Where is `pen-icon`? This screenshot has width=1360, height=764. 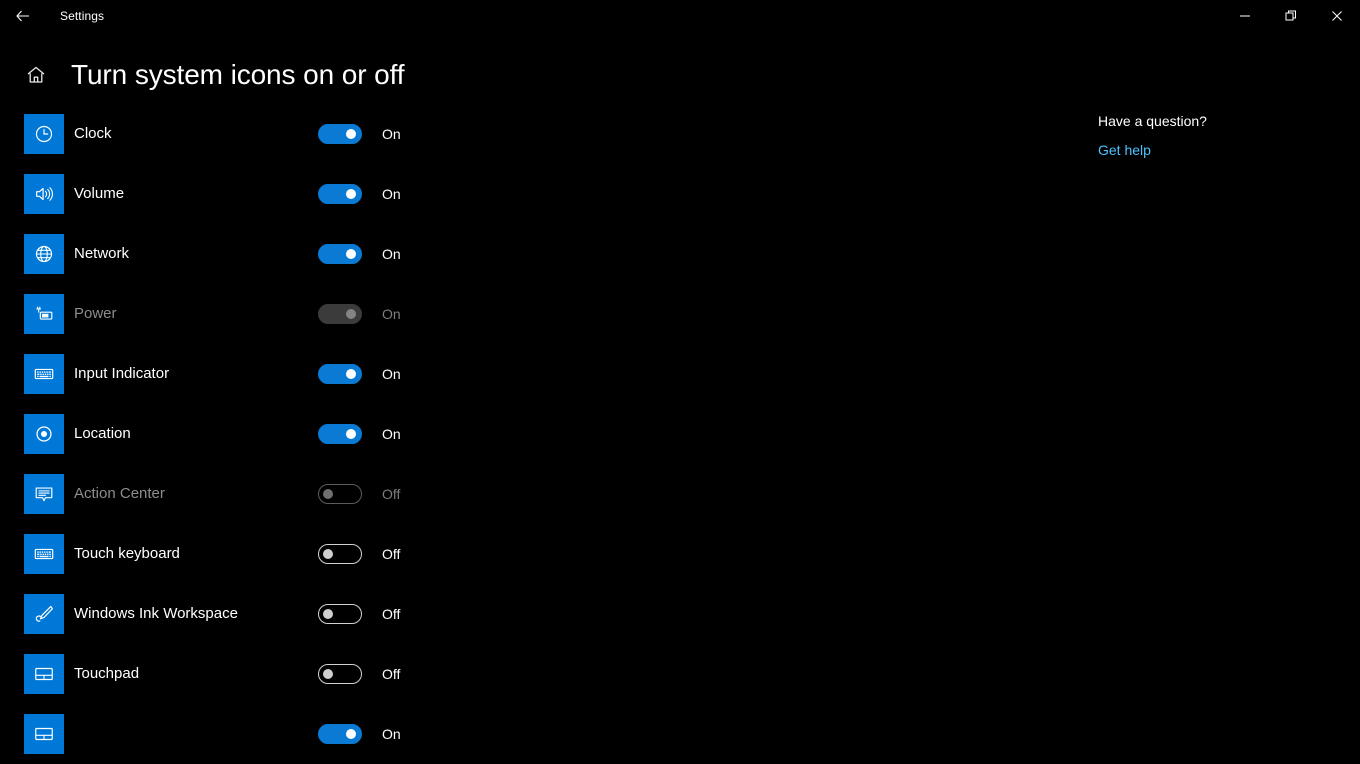
pen-icon is located at coordinates (44, 614).